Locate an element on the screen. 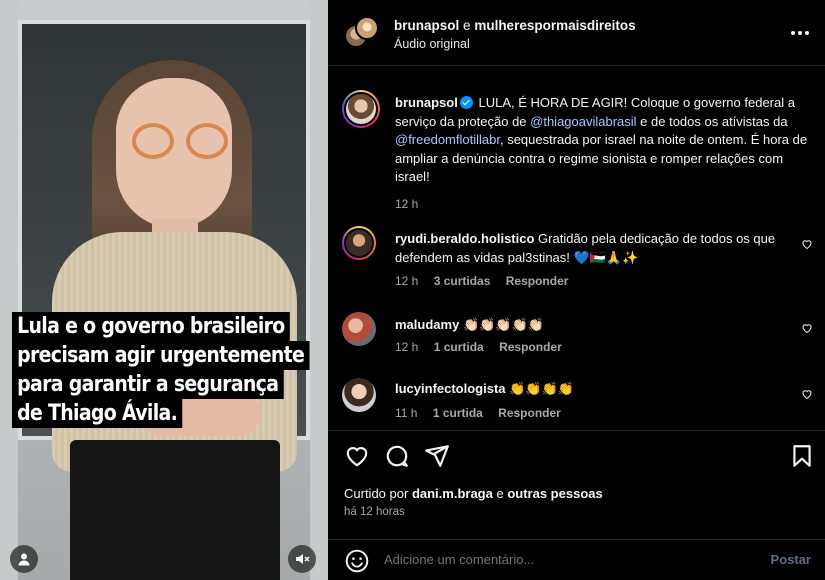  comment-username: ryudi.beraldo.holistico is located at coordinates (464, 238).